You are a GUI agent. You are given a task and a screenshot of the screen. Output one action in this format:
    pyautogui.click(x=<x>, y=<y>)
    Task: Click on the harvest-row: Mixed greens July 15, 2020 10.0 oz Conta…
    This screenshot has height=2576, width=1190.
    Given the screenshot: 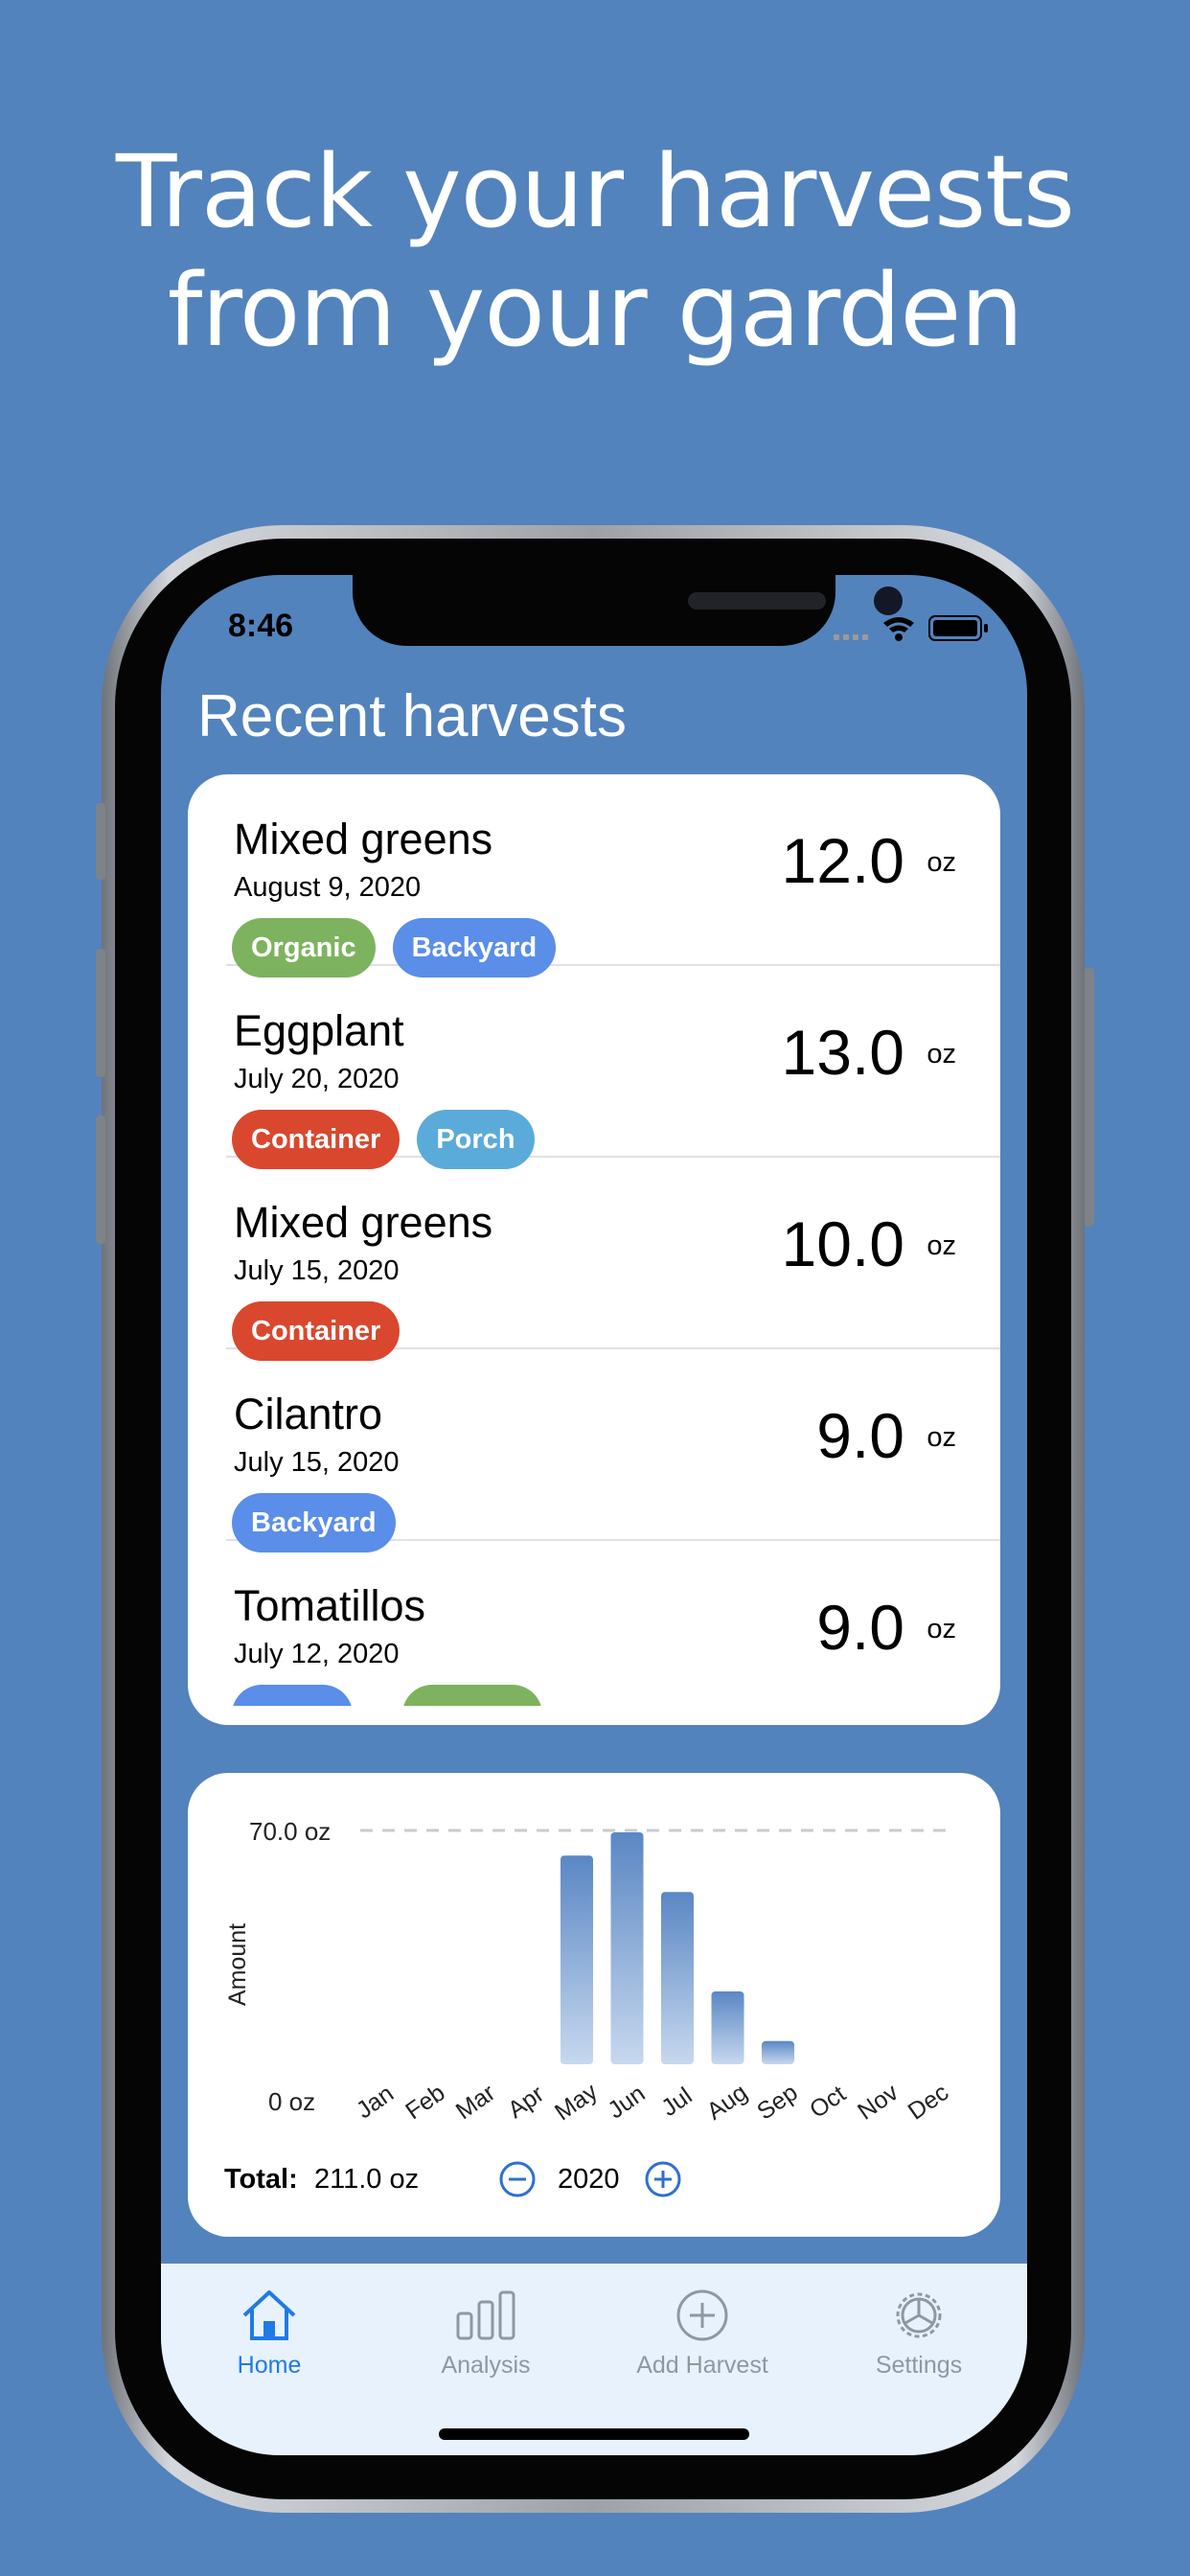 What is the action you would take?
    pyautogui.click(x=613, y=1259)
    